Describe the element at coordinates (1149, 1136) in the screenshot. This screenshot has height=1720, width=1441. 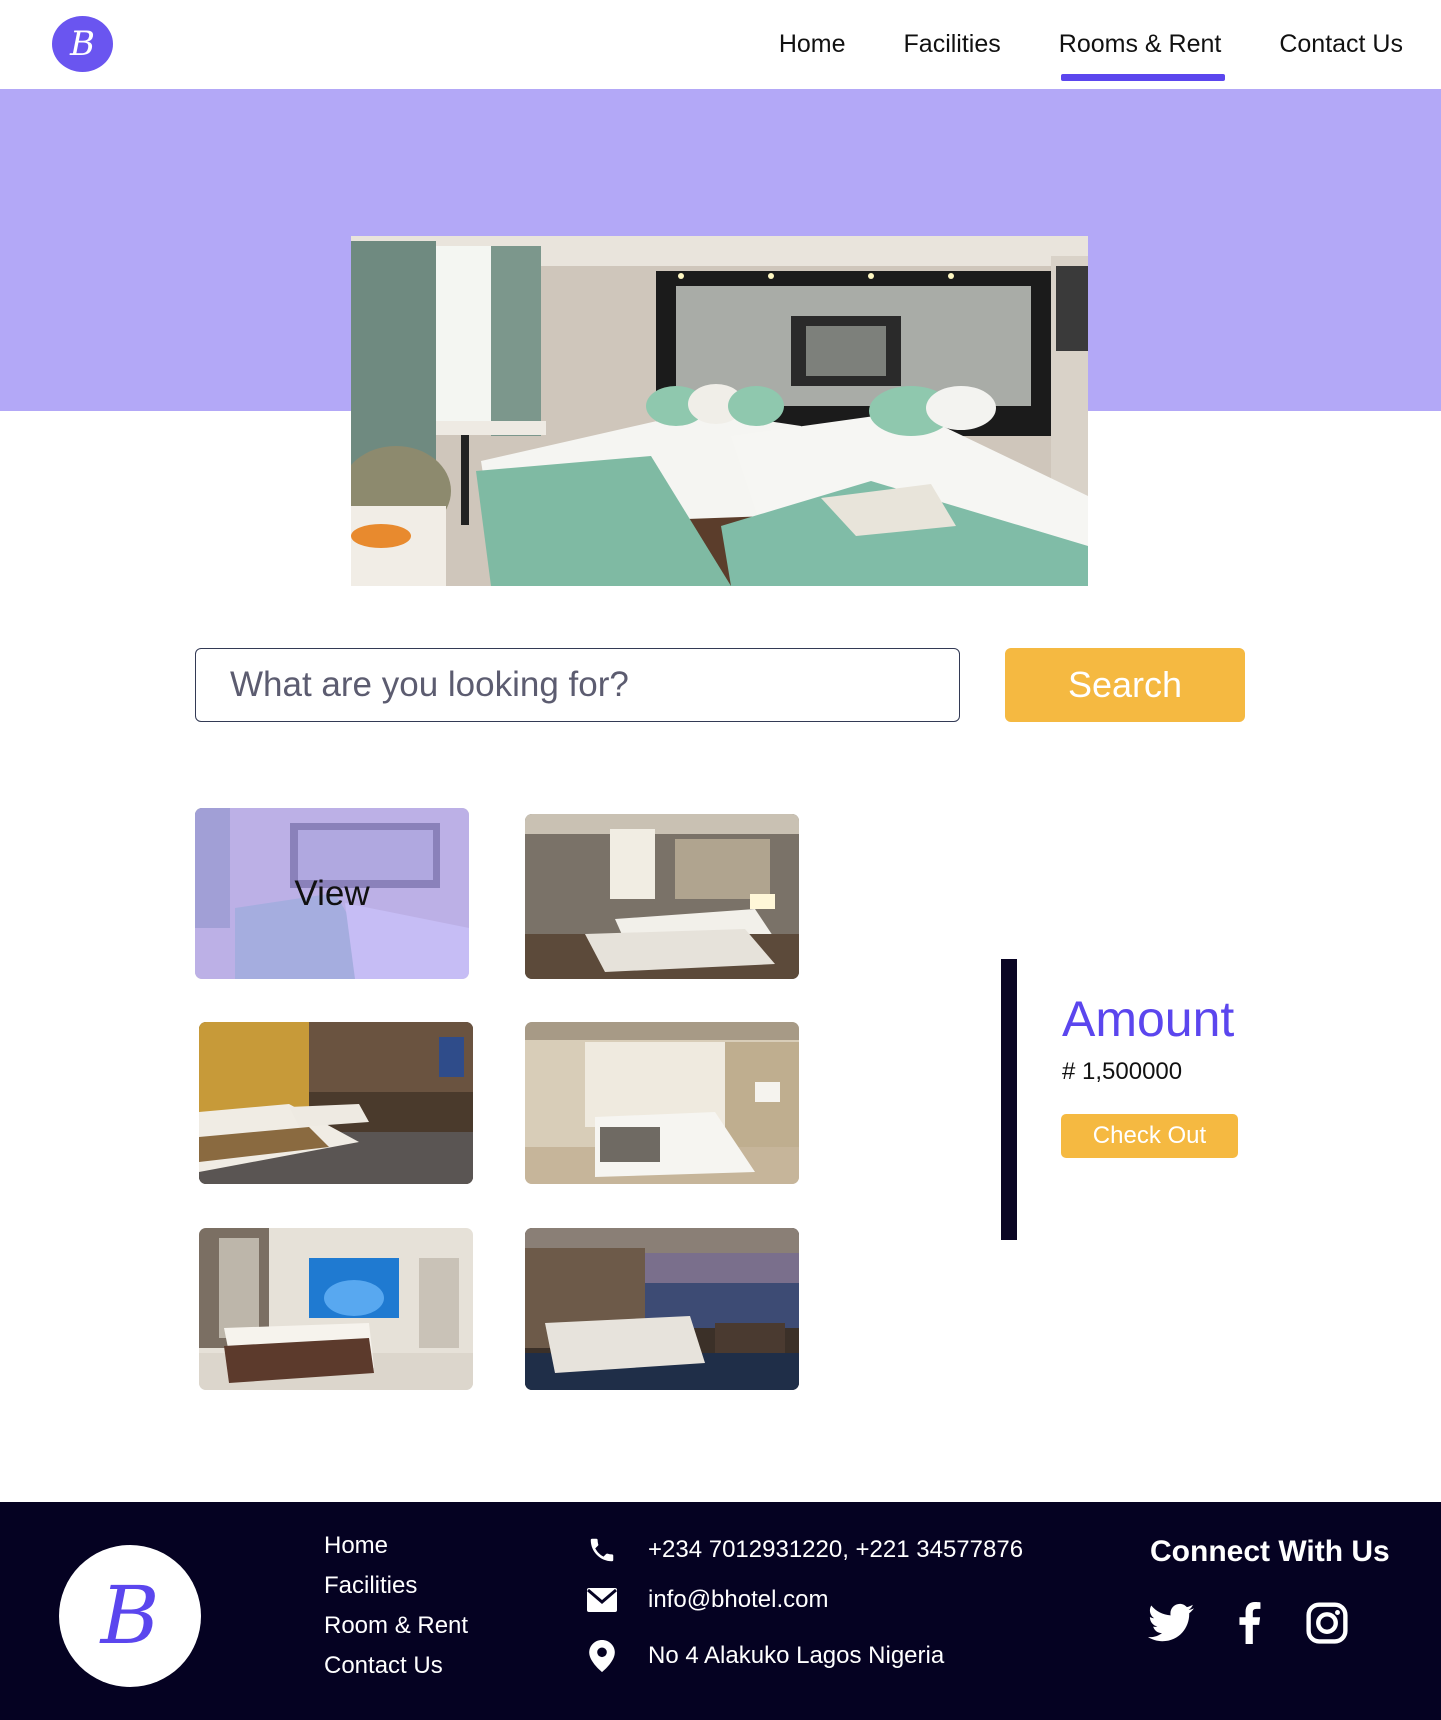
I see `check-out-button: Check Out` at that location.